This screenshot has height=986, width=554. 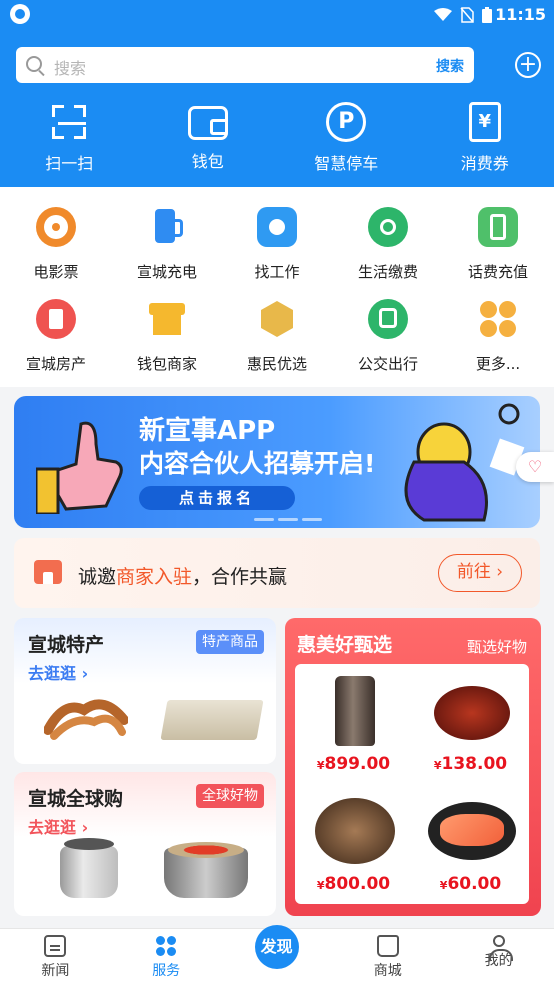 What do you see at coordinates (55, 946) in the screenshot?
I see `news-icon` at bounding box center [55, 946].